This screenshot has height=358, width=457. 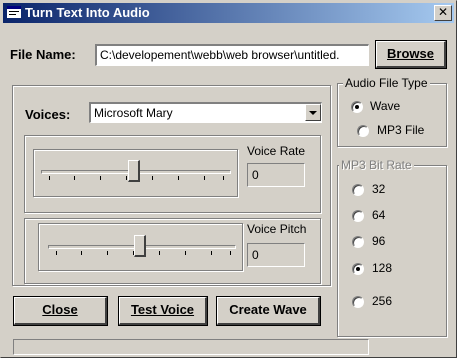 I want to click on test-voice-button: Test Voice, so click(x=163, y=311).